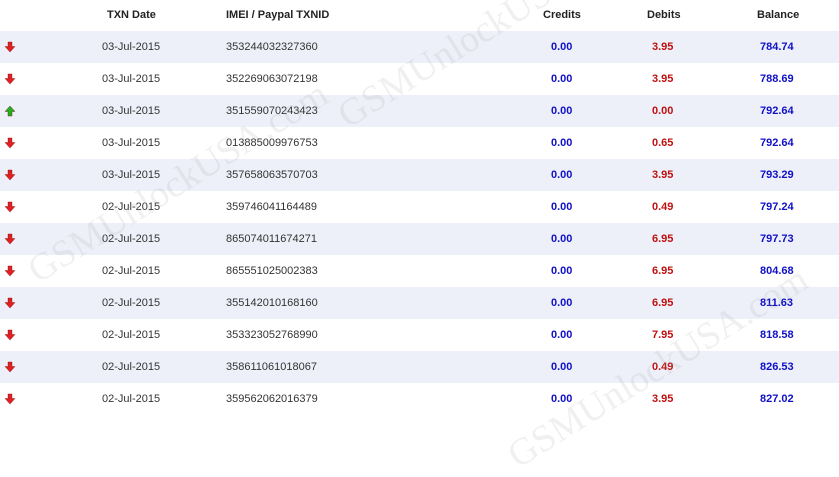 The width and height of the screenshot is (839, 477). I want to click on table-row: 02-Jul-2015 355142010168160 0.00 6.95 811.63, so click(419, 303).